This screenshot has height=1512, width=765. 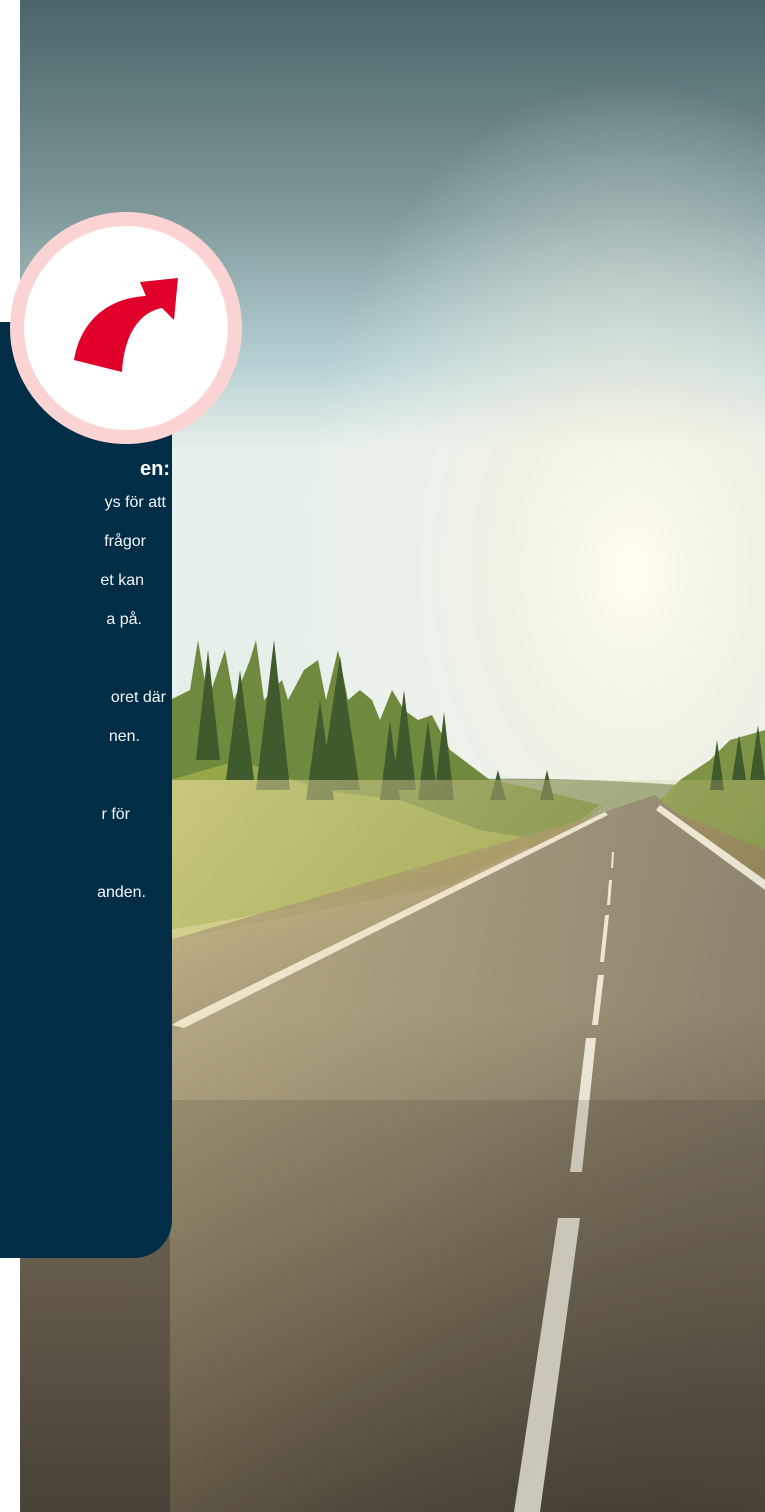 I want to click on card-text-line-7: r för, so click(x=115, y=814).